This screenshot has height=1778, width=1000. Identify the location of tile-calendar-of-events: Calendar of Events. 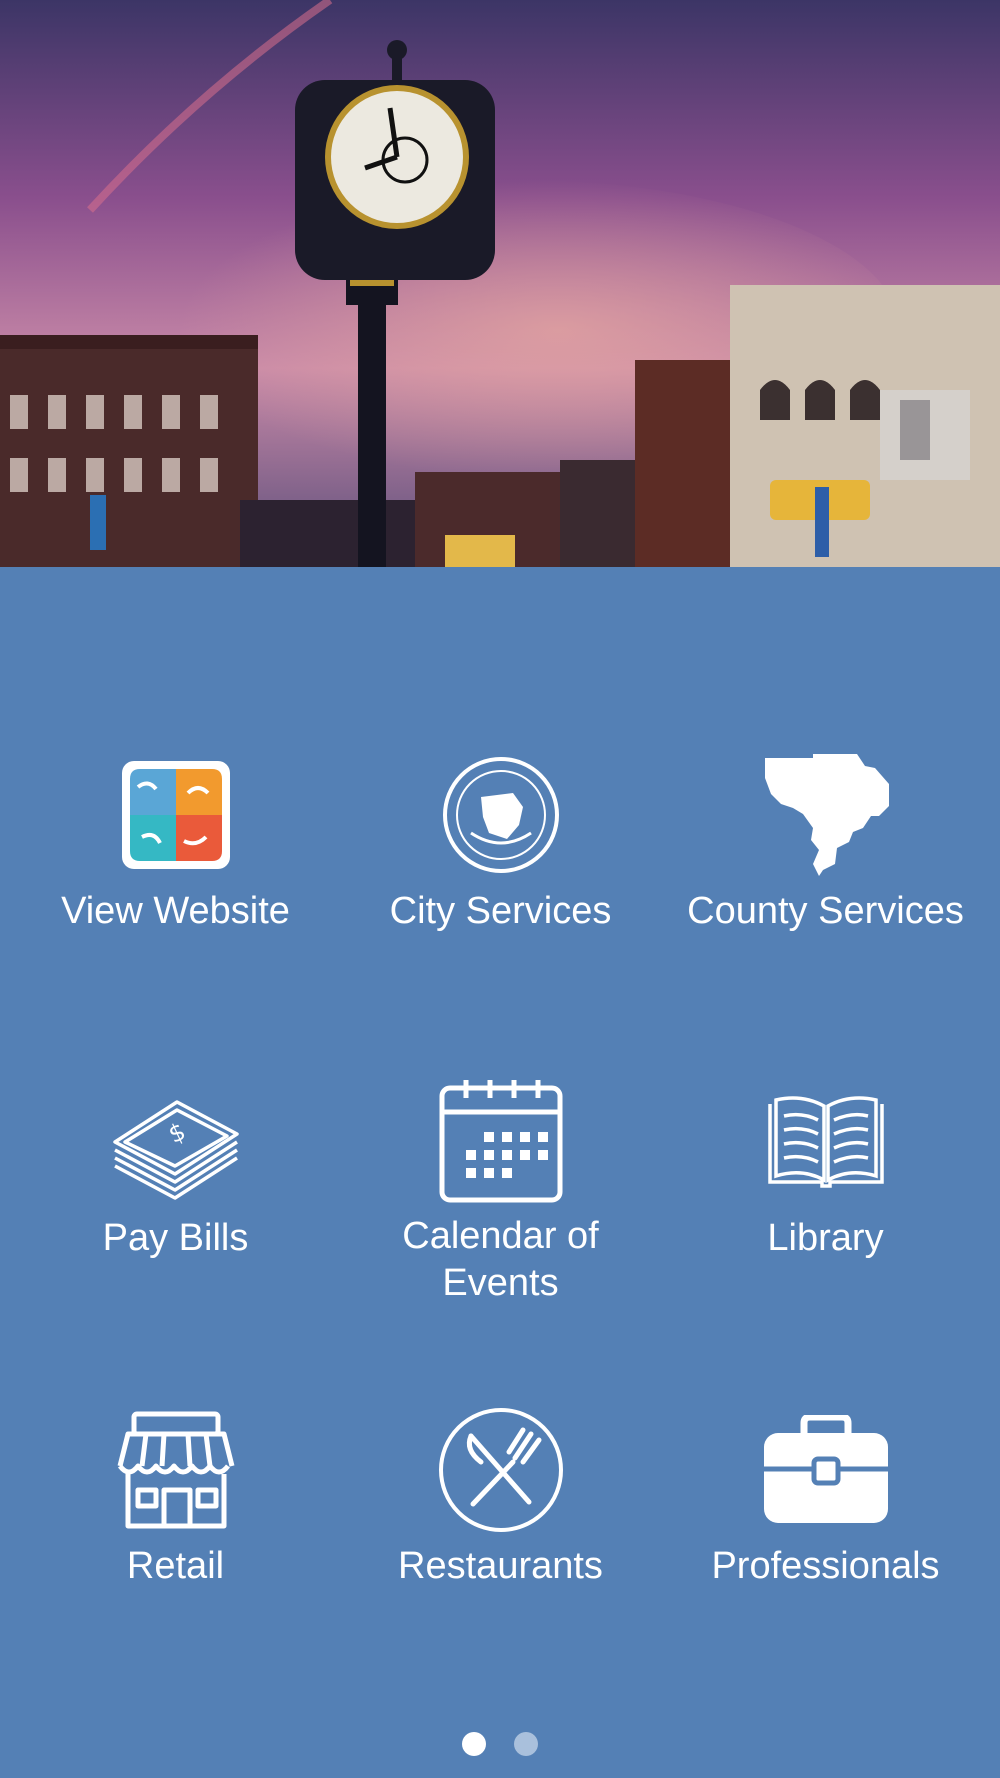
(500, 1192).